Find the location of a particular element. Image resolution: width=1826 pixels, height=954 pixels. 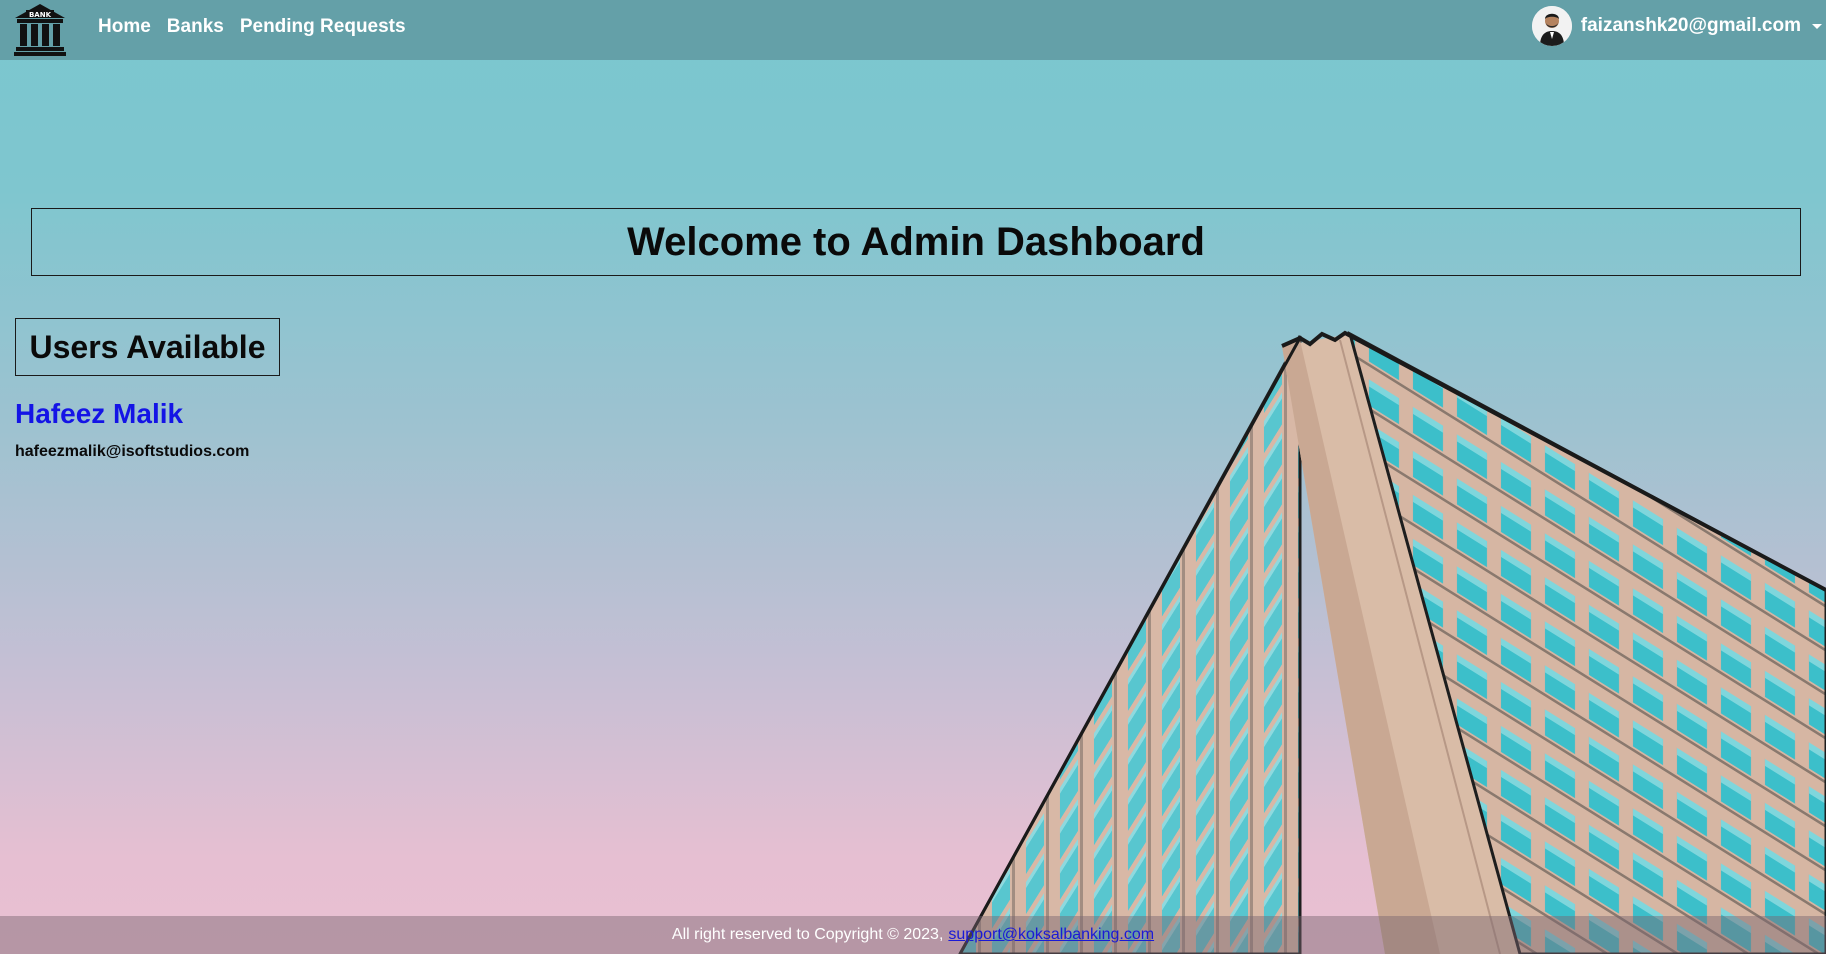

welcome-banner: Welcome to Admin Dashboard is located at coordinates (916, 242).